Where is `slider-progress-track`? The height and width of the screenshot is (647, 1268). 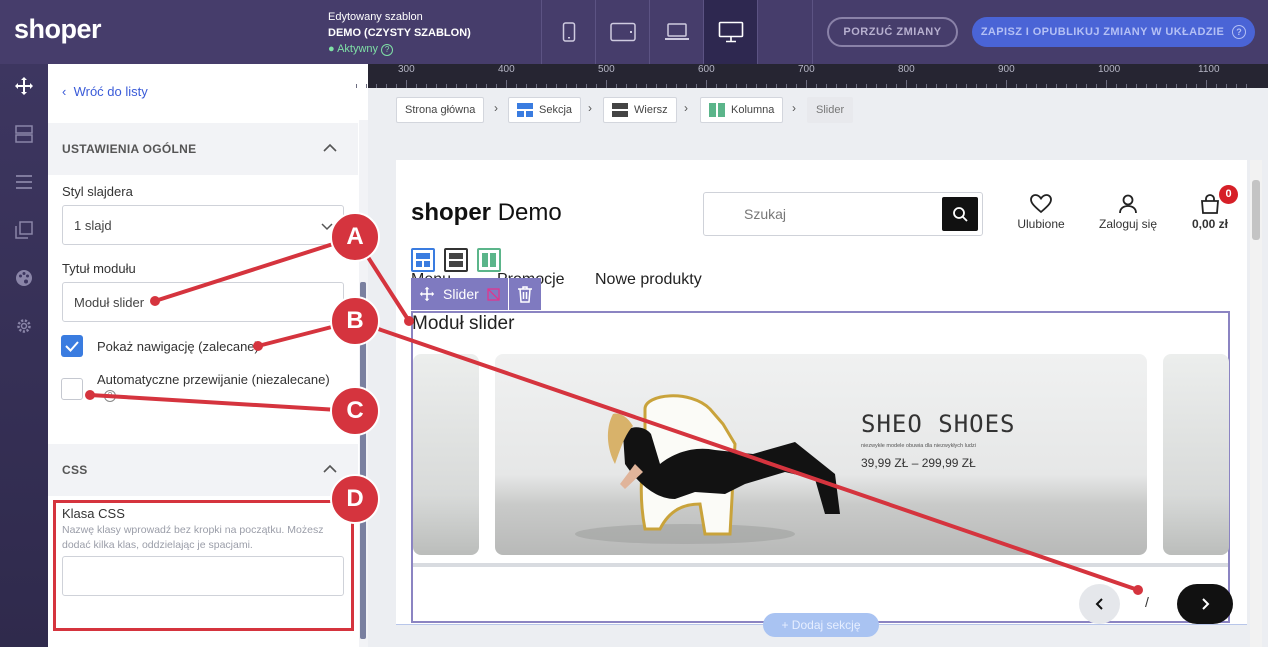 slider-progress-track is located at coordinates (820, 565).